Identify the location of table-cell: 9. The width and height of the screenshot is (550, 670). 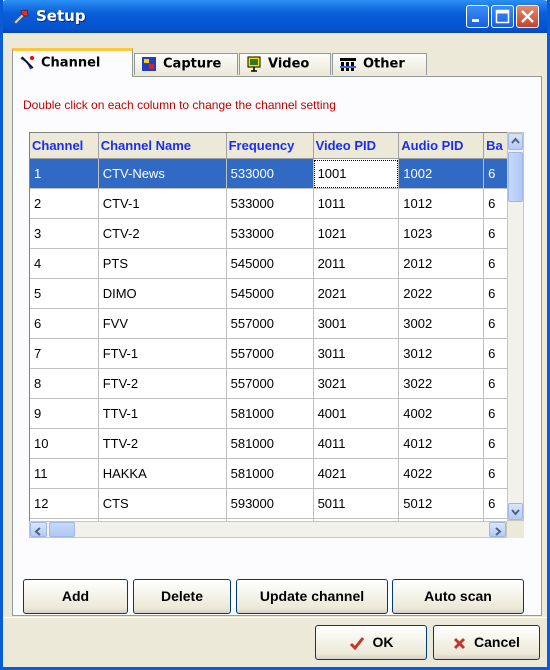
(64, 413).